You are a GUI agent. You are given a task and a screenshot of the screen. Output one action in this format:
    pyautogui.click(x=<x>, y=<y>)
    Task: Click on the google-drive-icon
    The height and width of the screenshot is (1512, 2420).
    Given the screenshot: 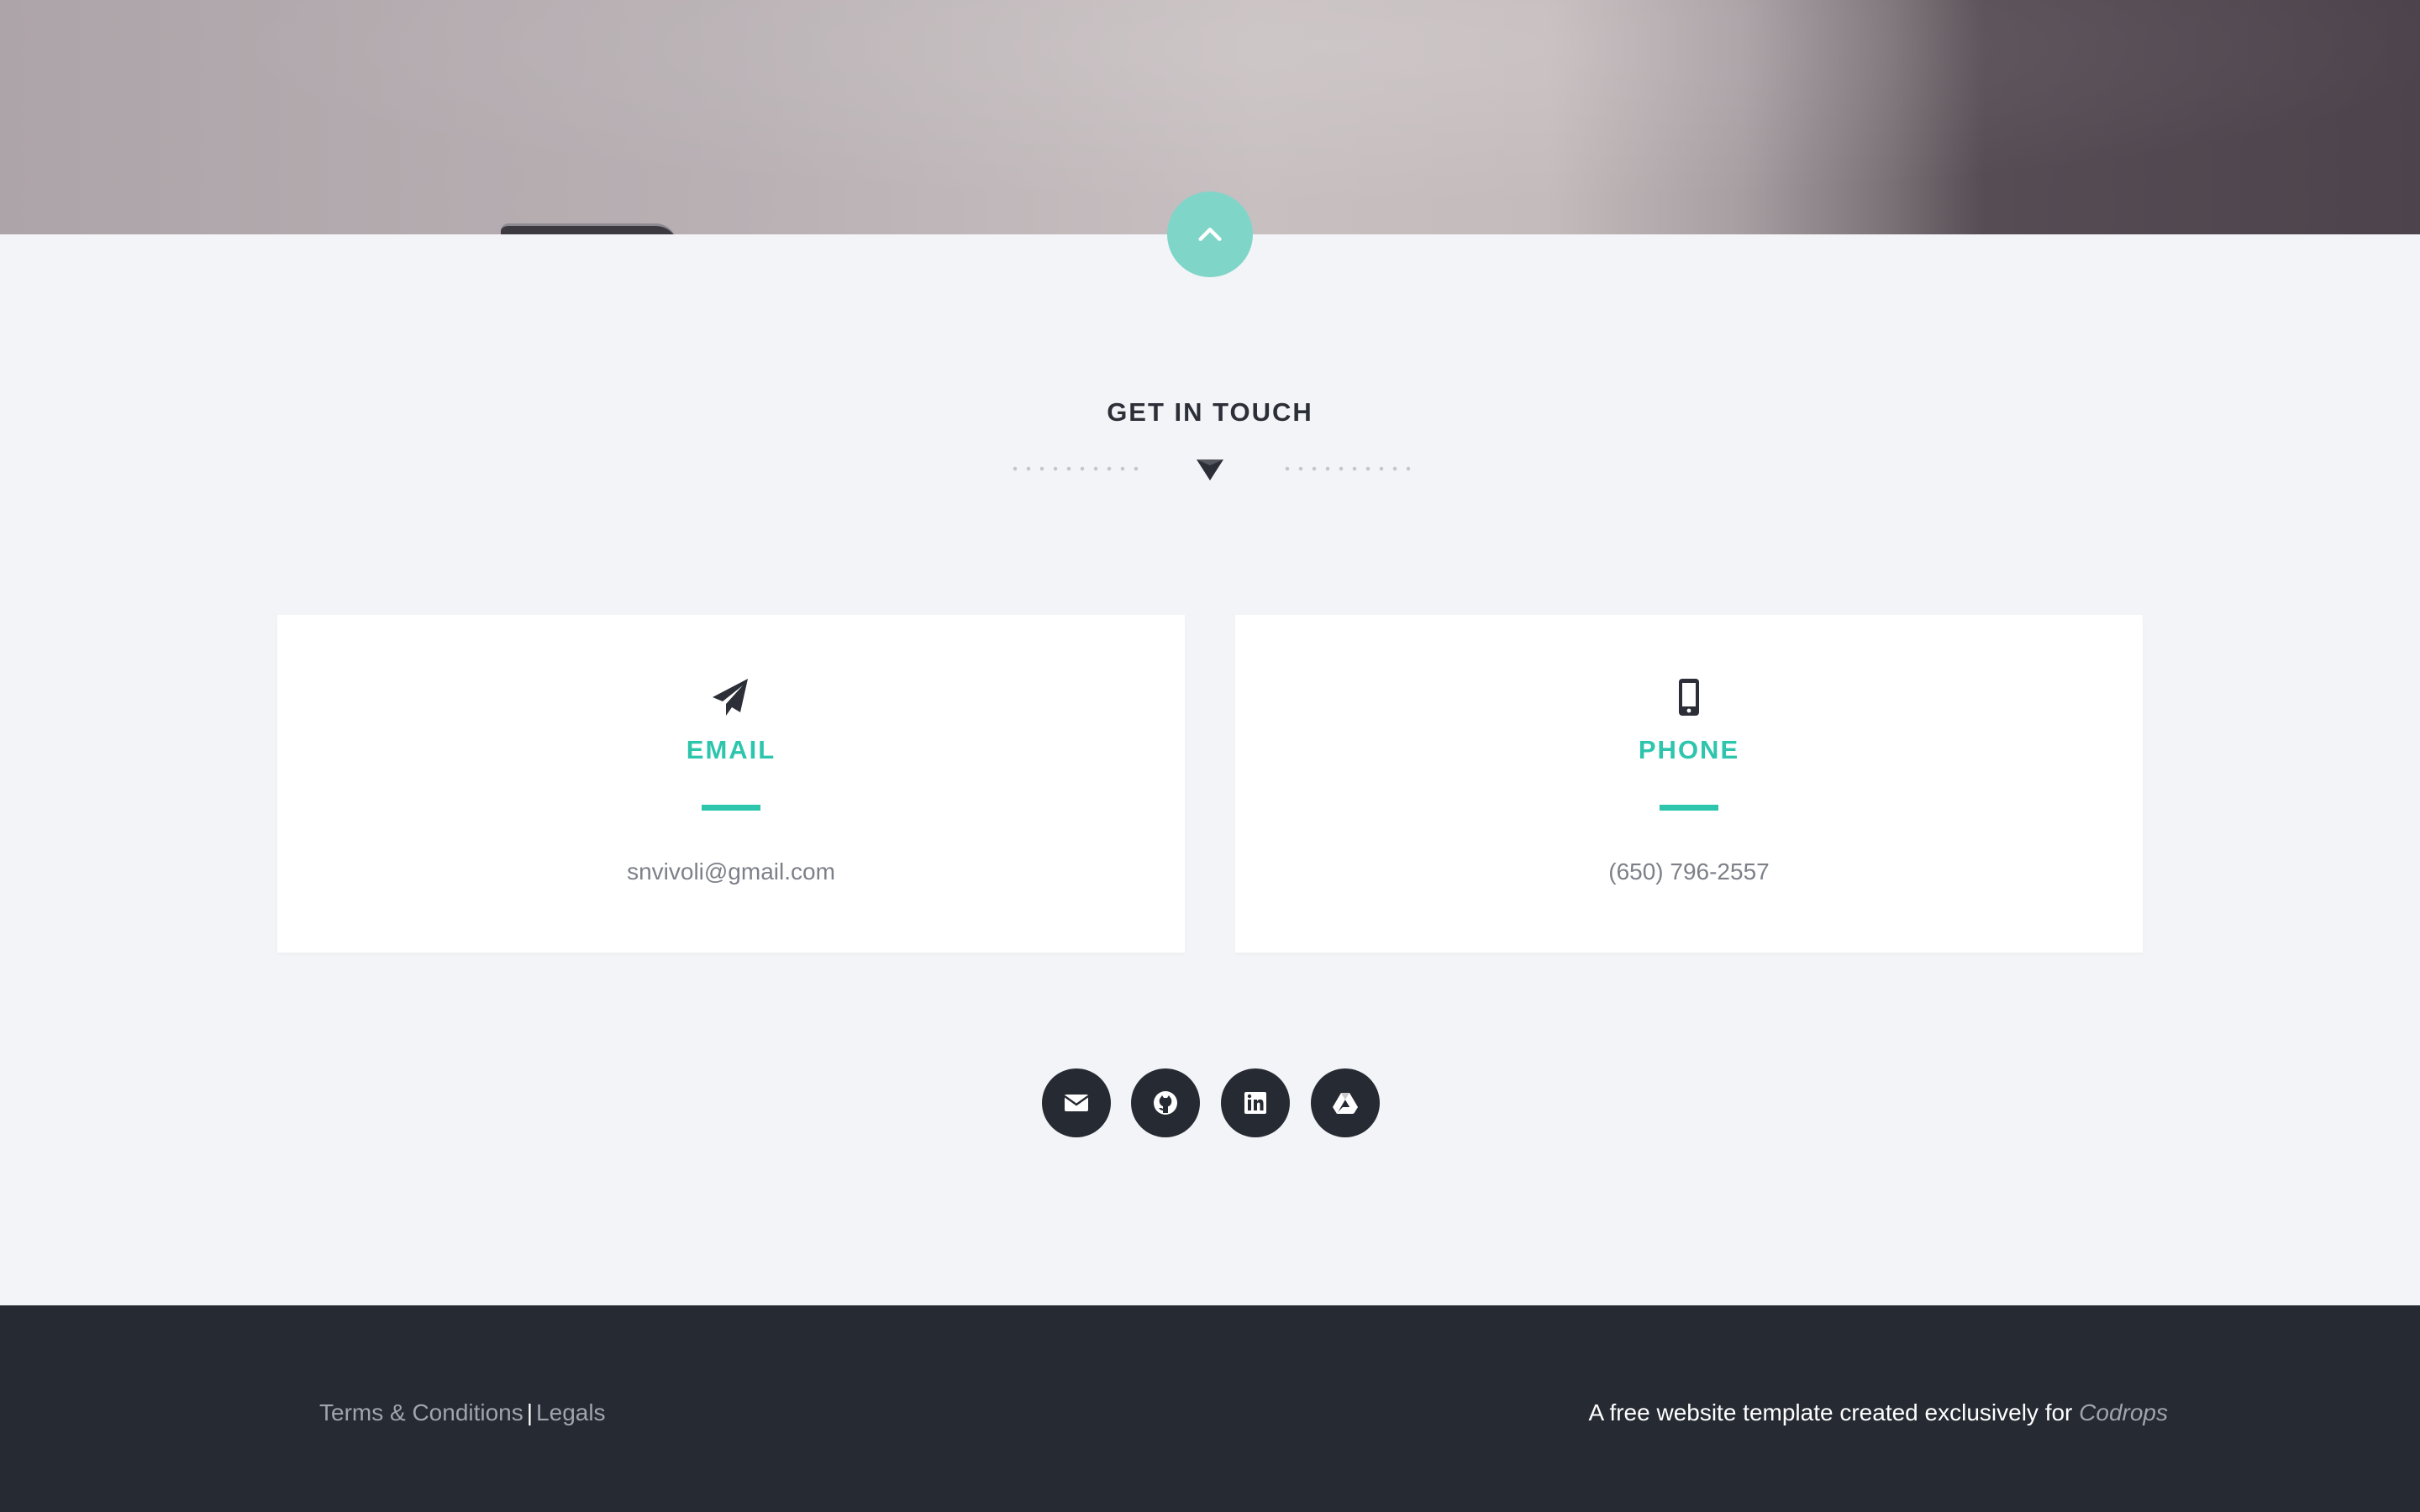 What is the action you would take?
    pyautogui.click(x=1346, y=1103)
    